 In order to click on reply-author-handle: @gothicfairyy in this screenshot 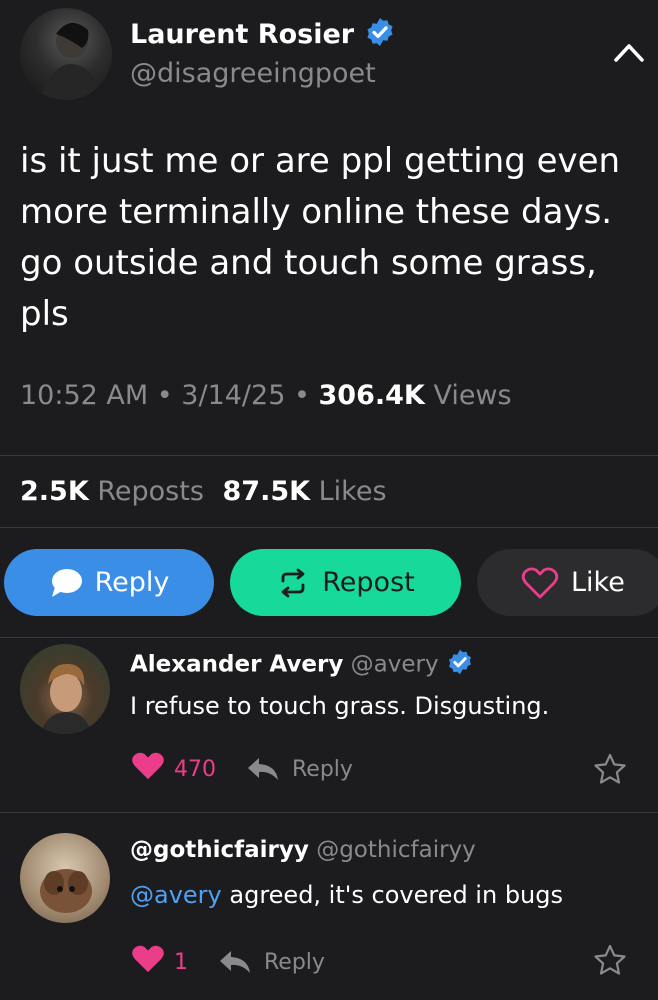, I will do `click(396, 850)`.